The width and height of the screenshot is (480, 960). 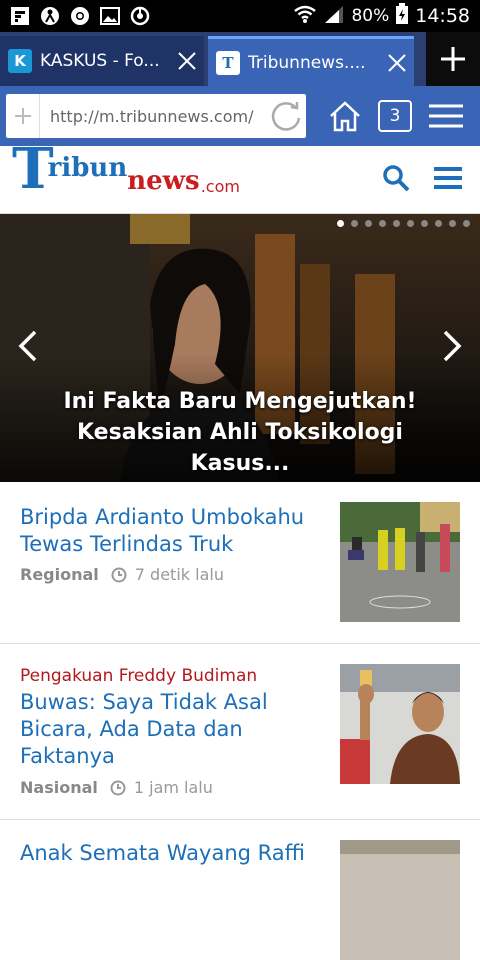 I want to click on article-kicker: Pengakuan Freddy Budiman, so click(x=138, y=676).